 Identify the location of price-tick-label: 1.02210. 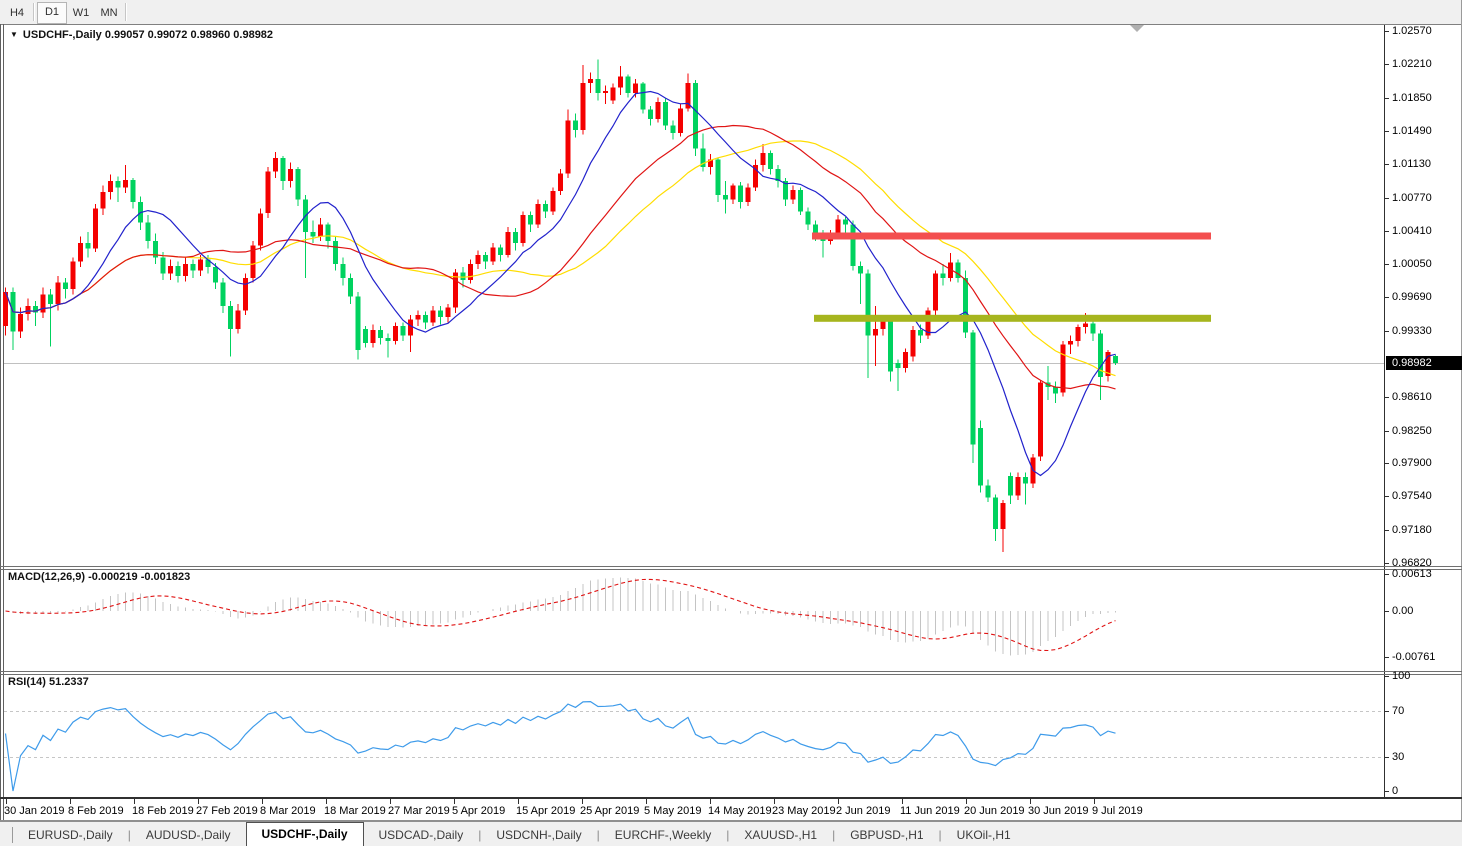
(1412, 64).